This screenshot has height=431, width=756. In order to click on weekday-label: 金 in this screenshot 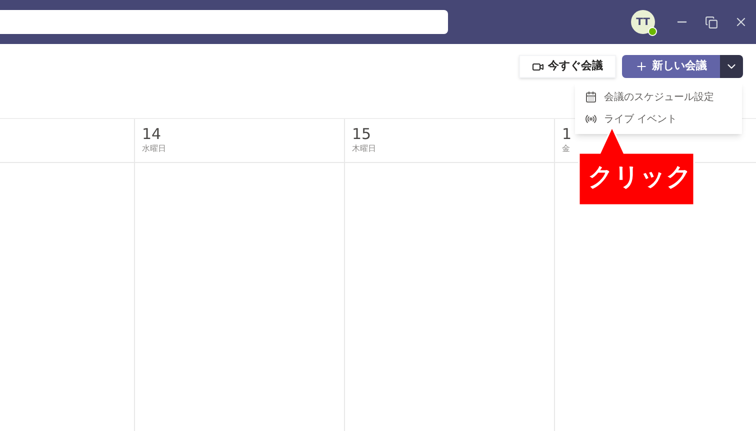, I will do `click(566, 149)`.